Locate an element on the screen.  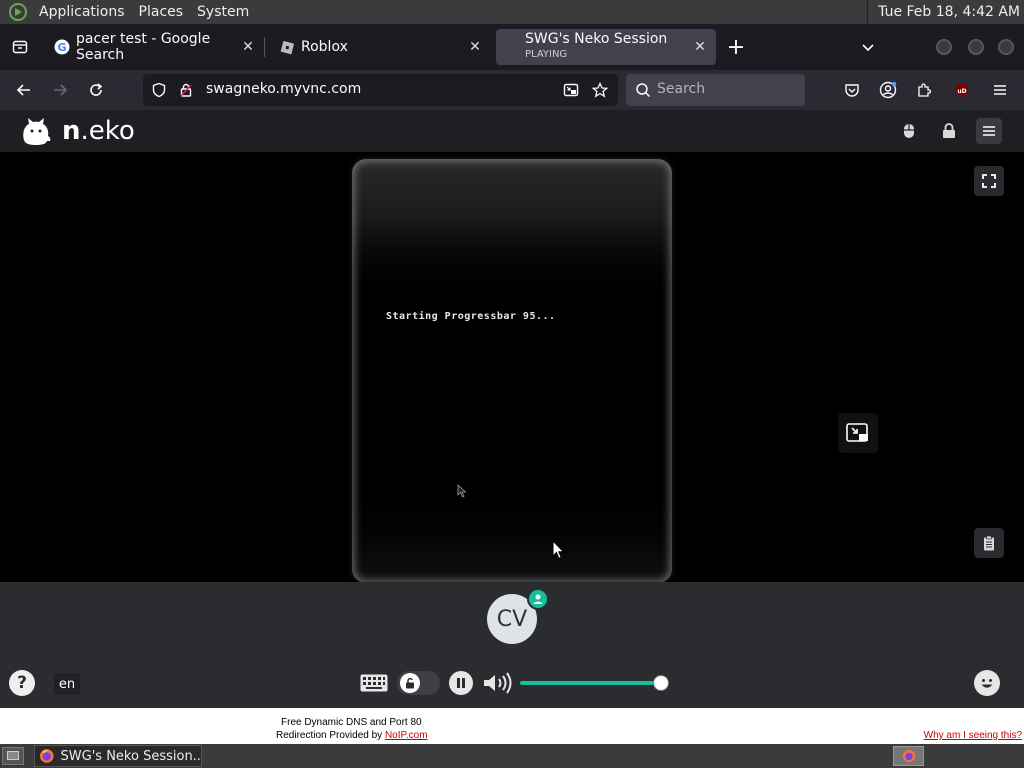
noip-line2: Redirection Provided by NoIP.com is located at coordinates (352, 735).